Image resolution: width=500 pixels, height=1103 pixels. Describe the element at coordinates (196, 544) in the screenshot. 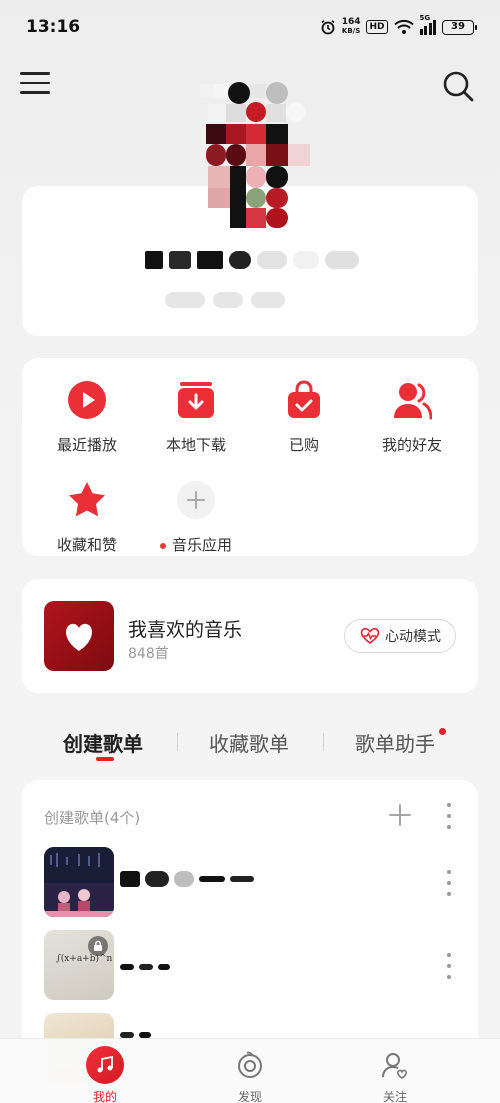

I see `quick-label: 音乐应用` at that location.